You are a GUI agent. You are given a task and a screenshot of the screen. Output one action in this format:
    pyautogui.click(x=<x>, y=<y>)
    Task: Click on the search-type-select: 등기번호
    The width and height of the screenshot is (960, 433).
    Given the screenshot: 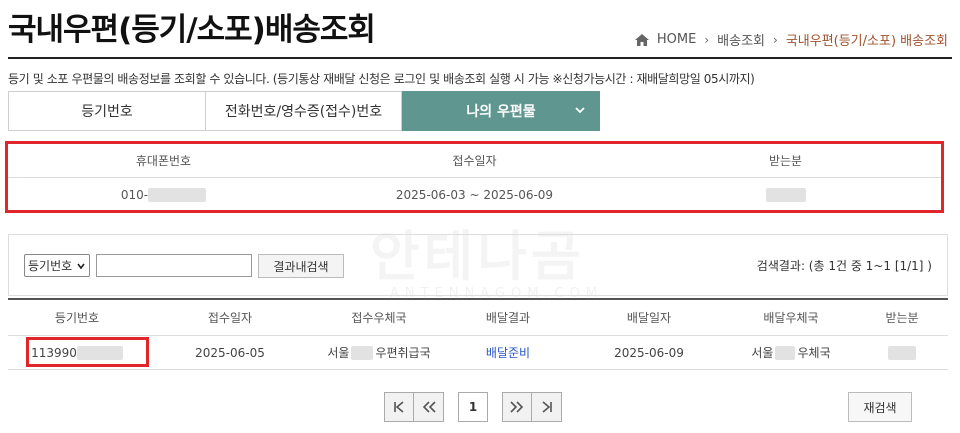 What is the action you would take?
    pyautogui.click(x=57, y=265)
    